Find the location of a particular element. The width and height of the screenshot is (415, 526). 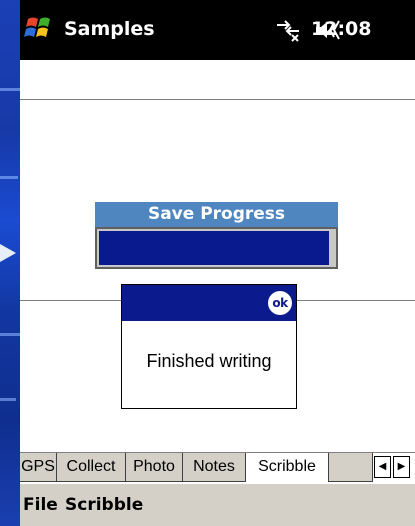

connectivity-icon is located at coordinates (288, 30).